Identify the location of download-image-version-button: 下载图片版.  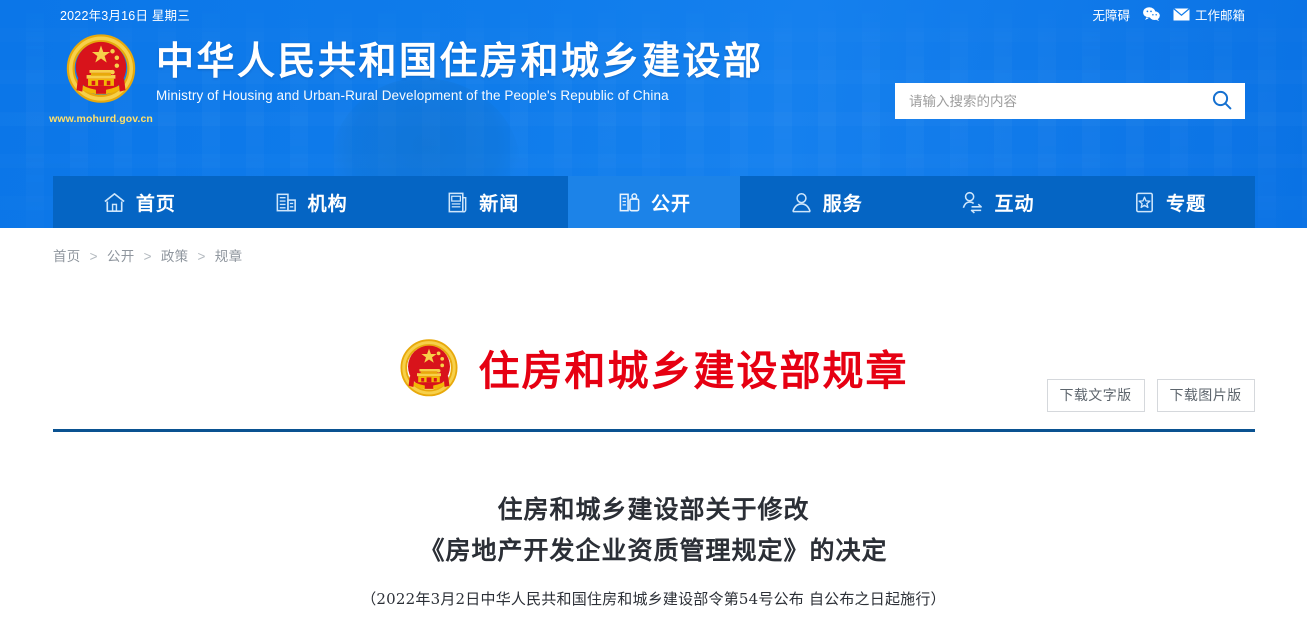
(1205, 396).